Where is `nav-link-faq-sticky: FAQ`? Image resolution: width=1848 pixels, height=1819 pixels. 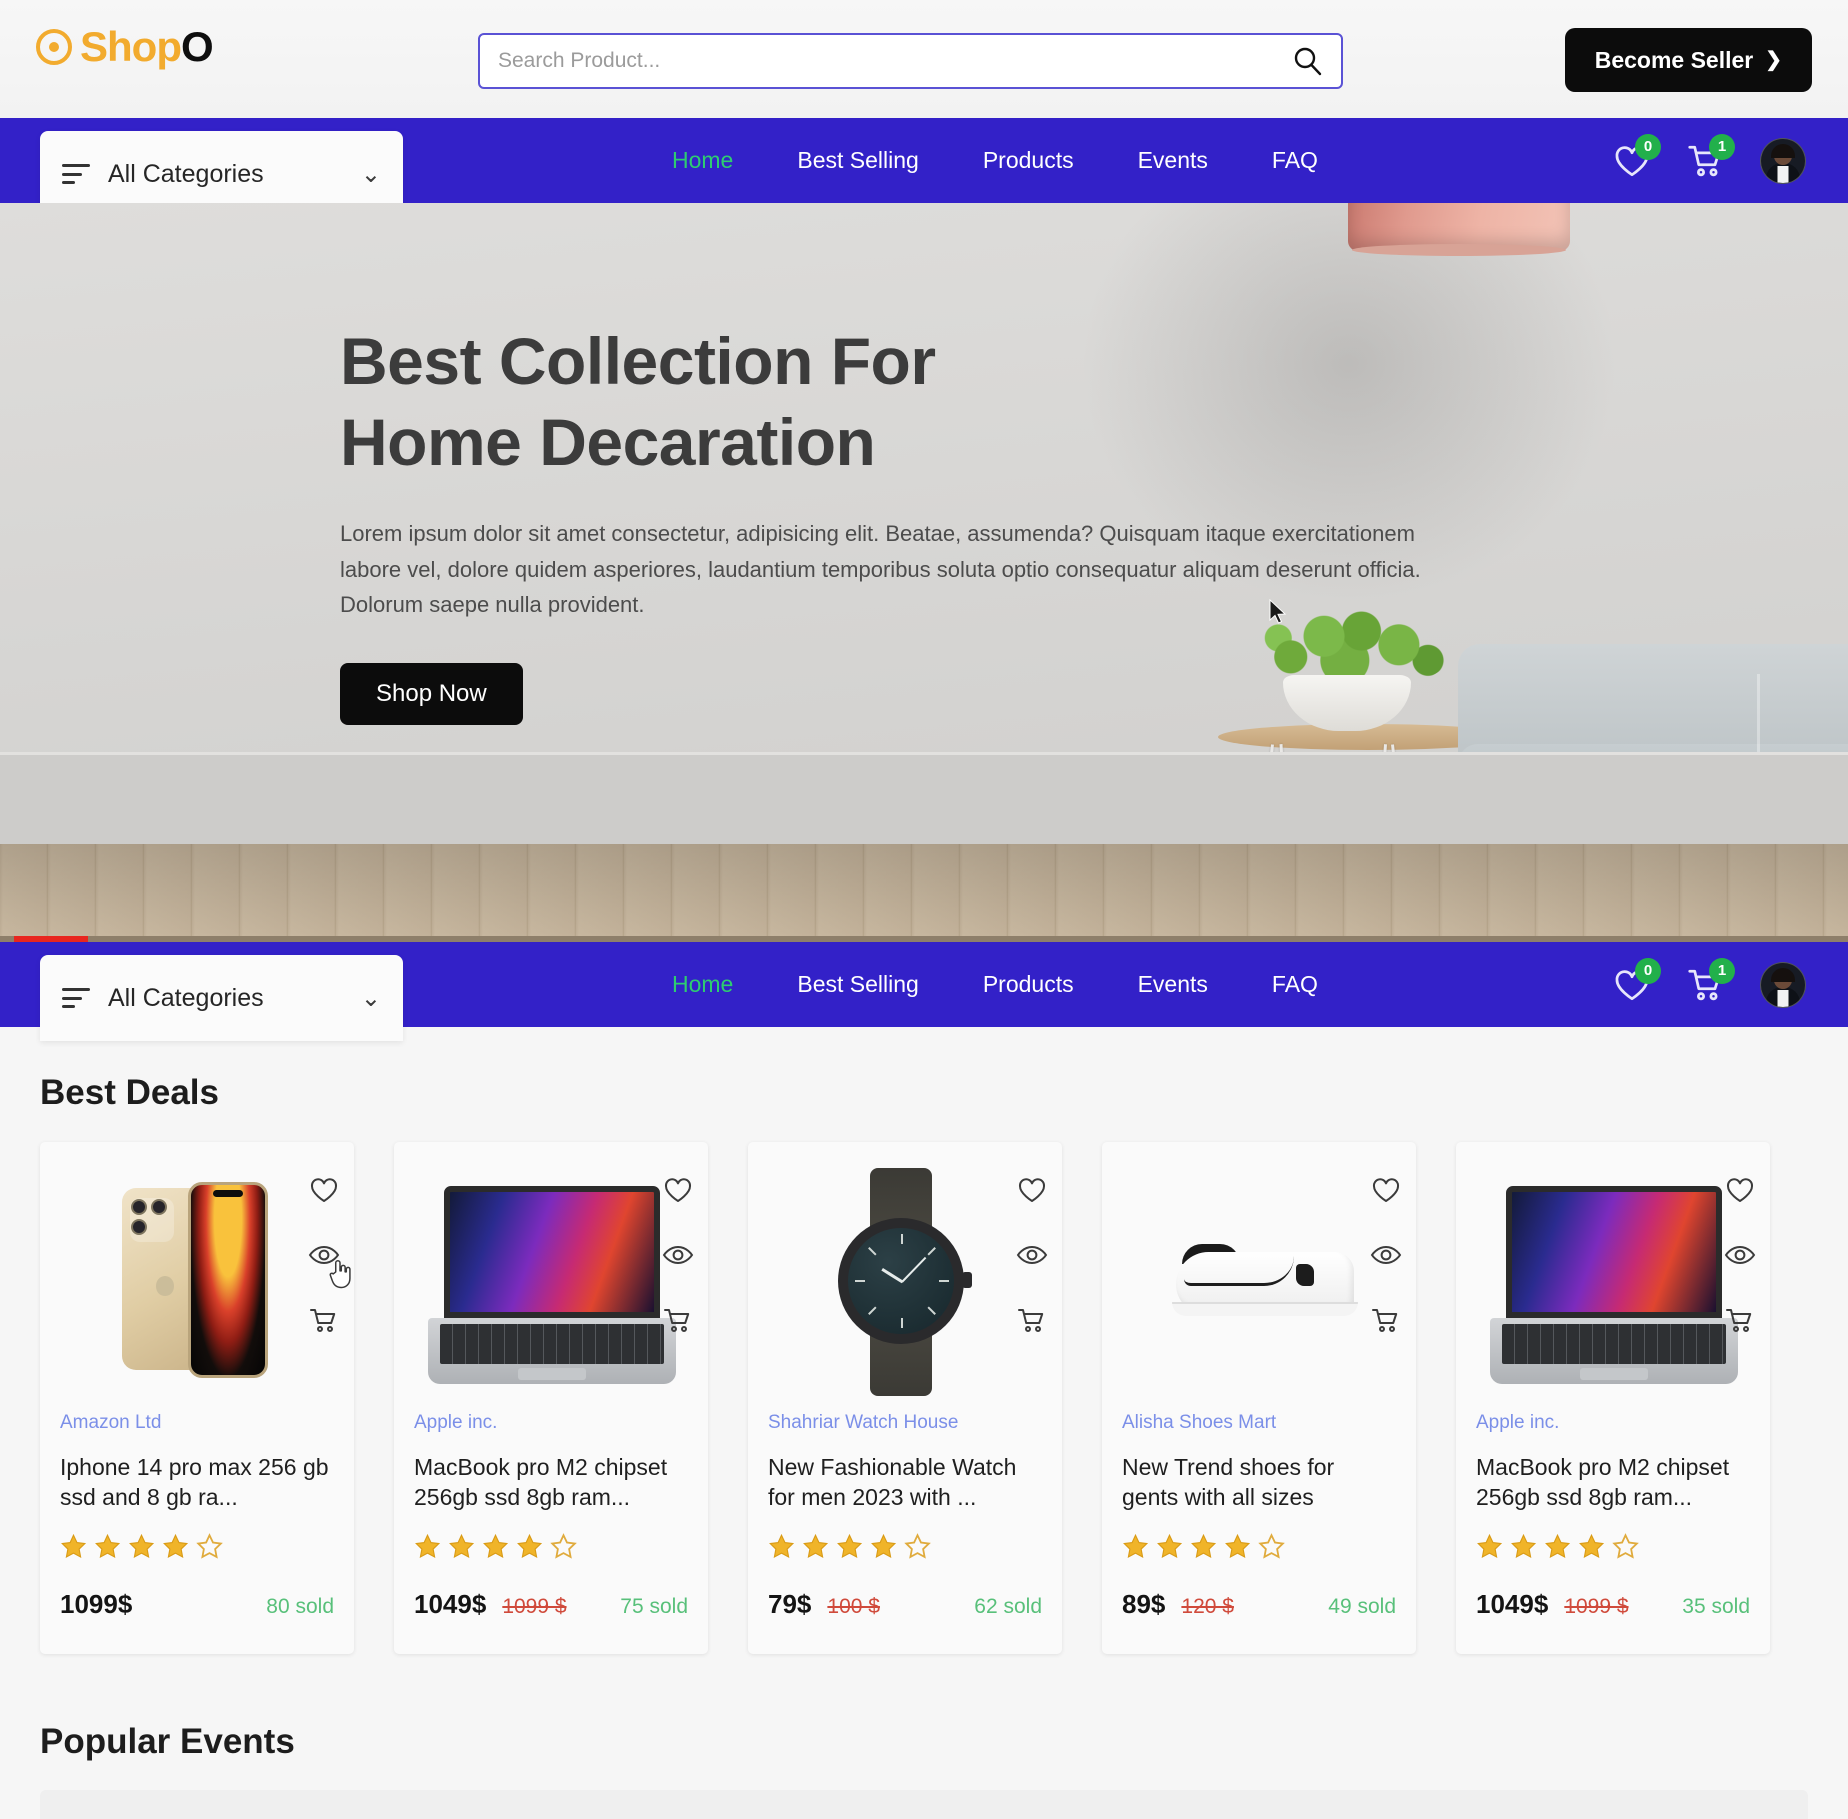
nav-link-faq-sticky: FAQ is located at coordinates (1295, 984).